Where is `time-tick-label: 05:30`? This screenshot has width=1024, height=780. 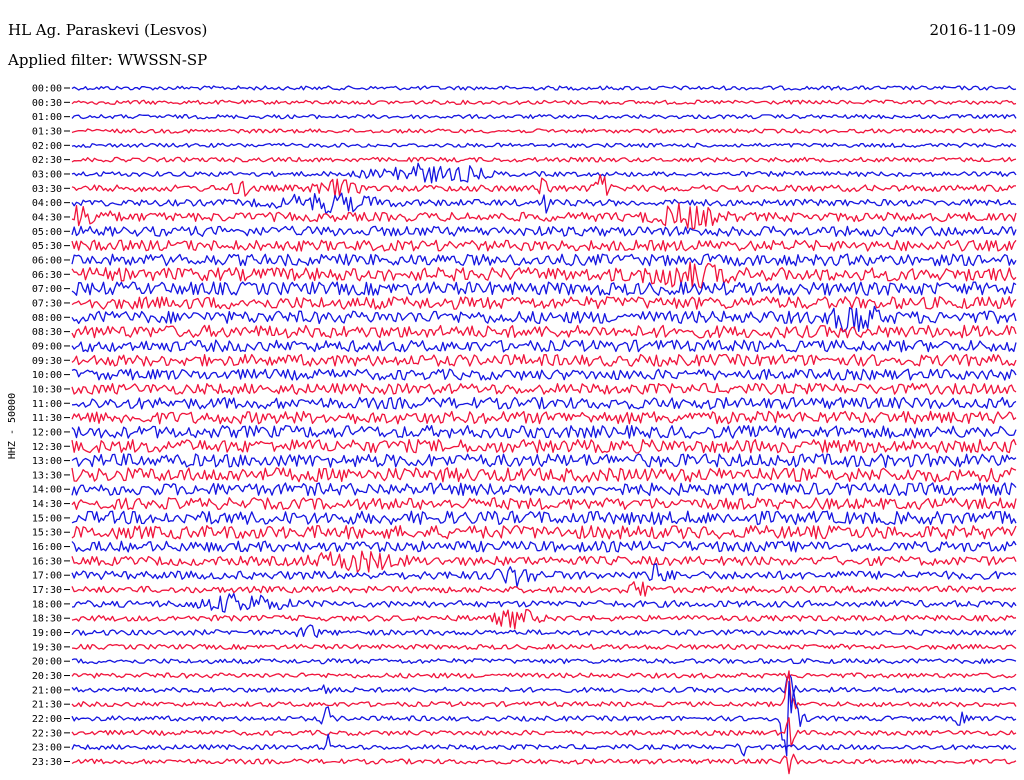
time-tick-label: 05:30 is located at coordinates (47, 246).